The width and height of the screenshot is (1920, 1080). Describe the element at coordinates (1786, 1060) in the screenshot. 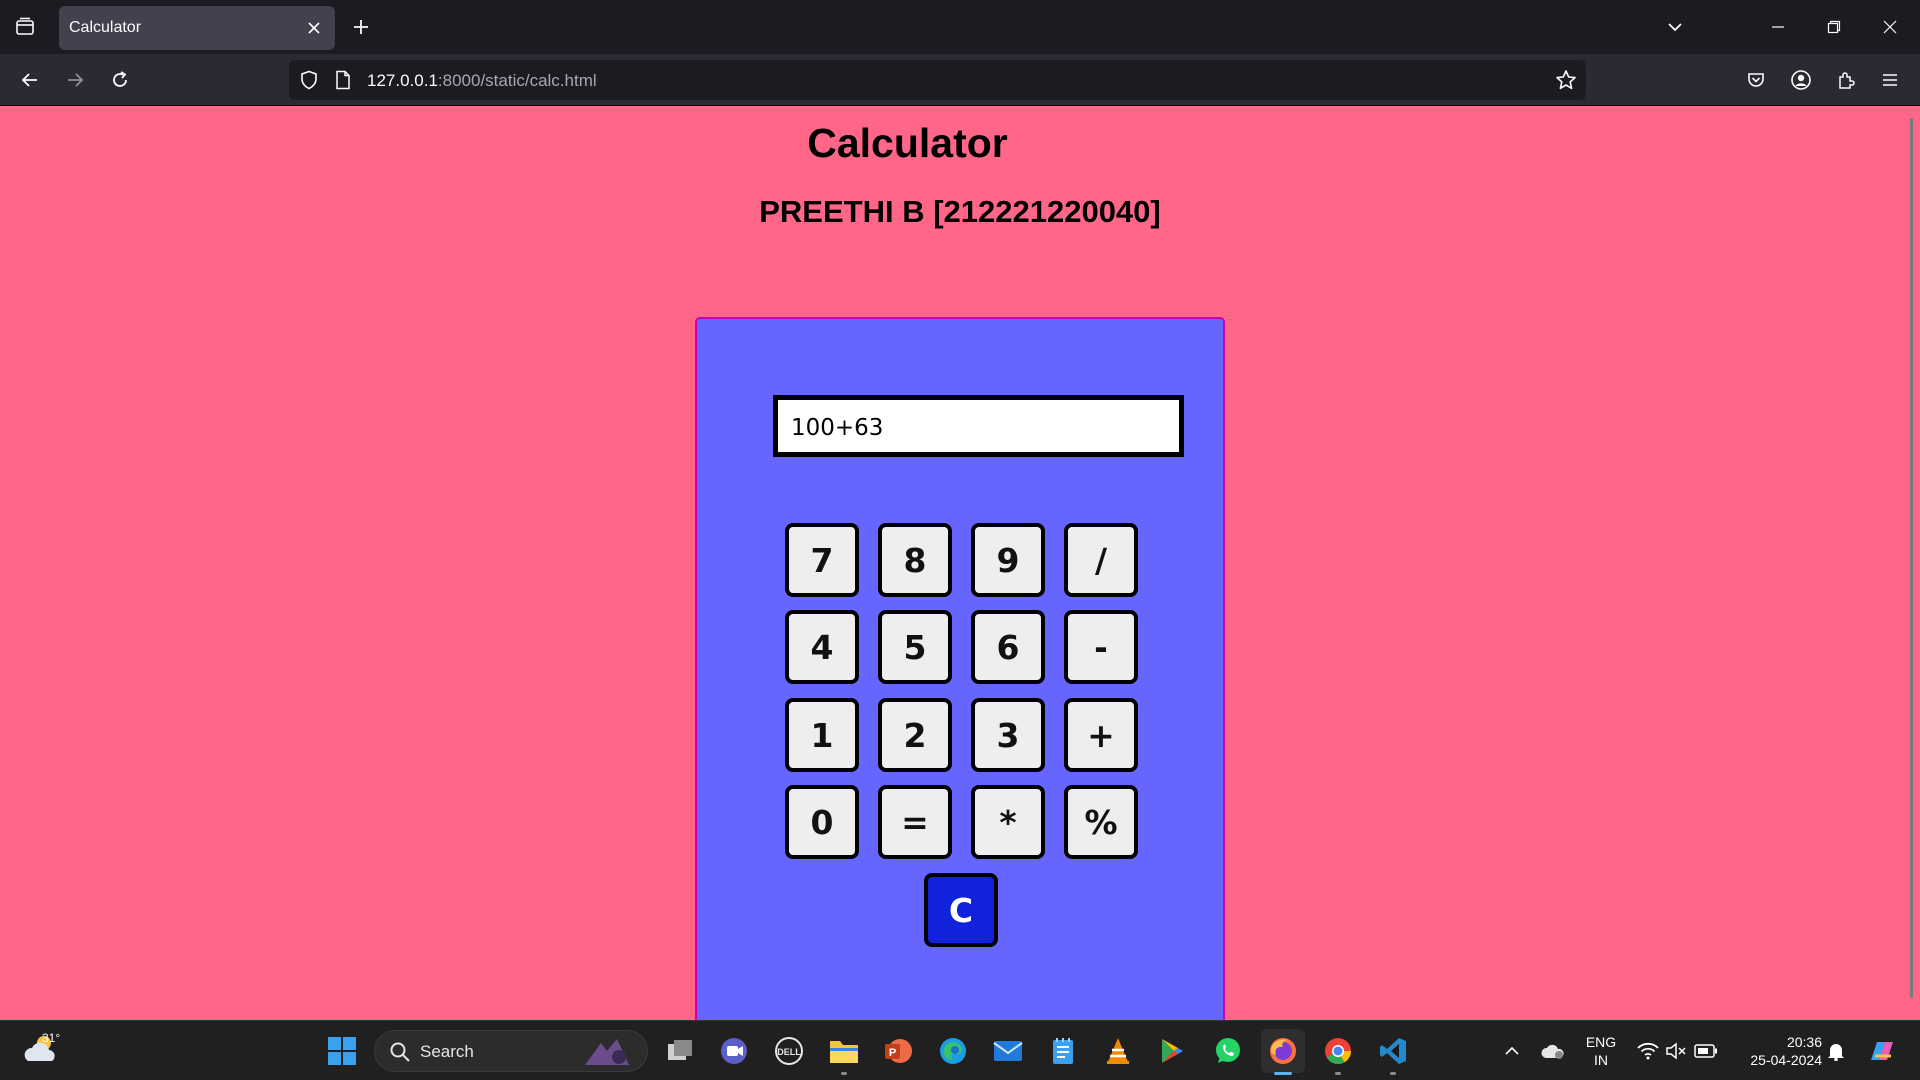

I see `clock-date: 25-04-2024` at that location.